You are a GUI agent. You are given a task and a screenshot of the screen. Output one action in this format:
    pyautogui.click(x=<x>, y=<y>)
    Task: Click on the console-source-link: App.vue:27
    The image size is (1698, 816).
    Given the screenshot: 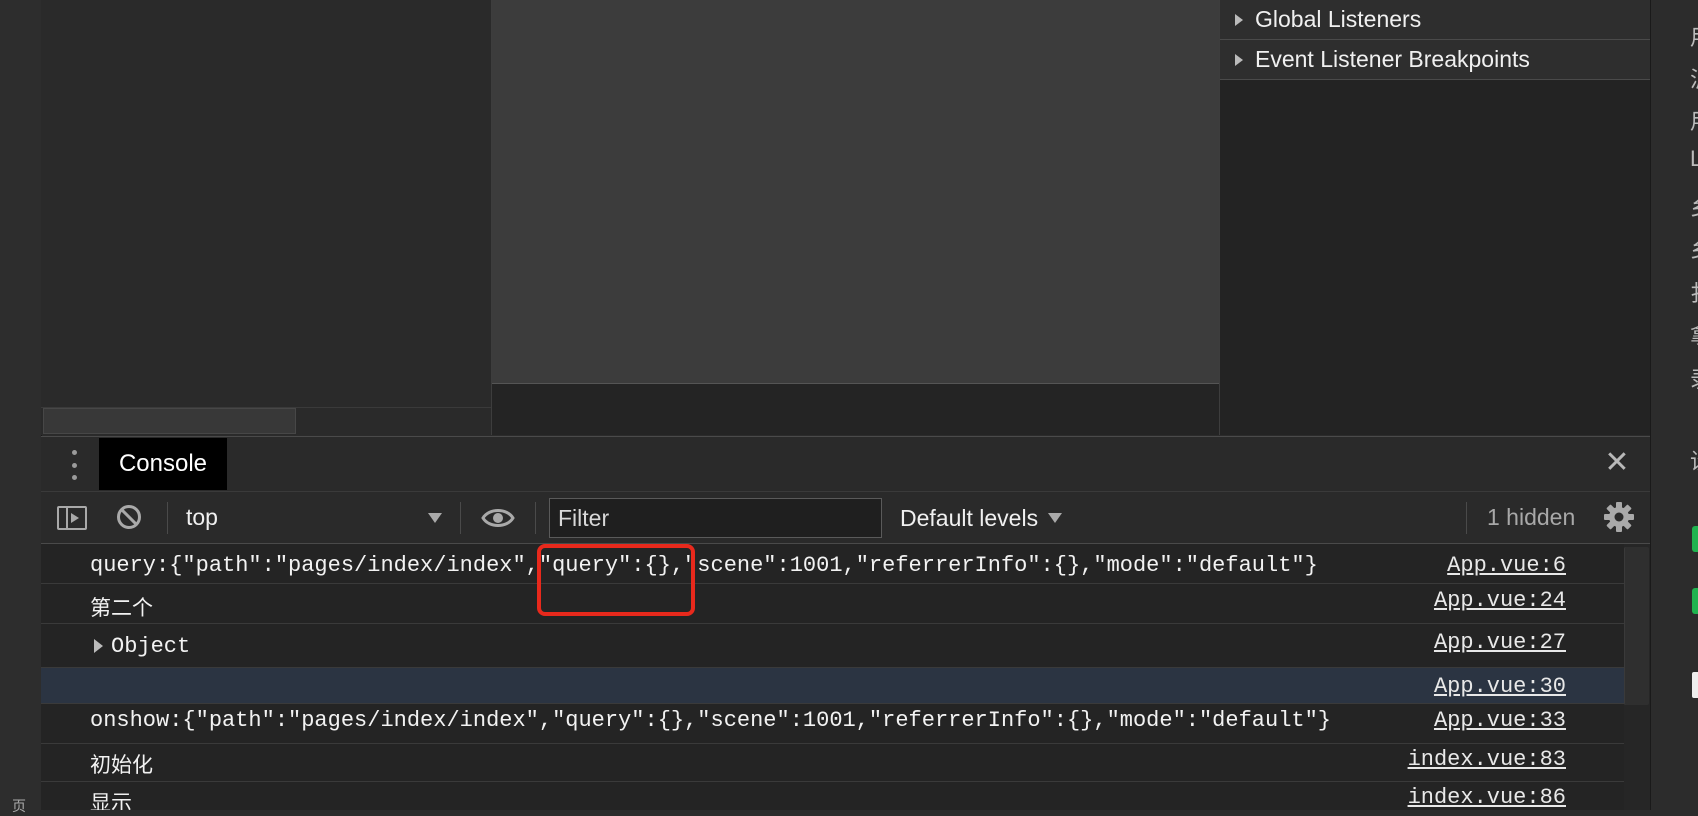 What is the action you would take?
    pyautogui.click(x=1500, y=642)
    